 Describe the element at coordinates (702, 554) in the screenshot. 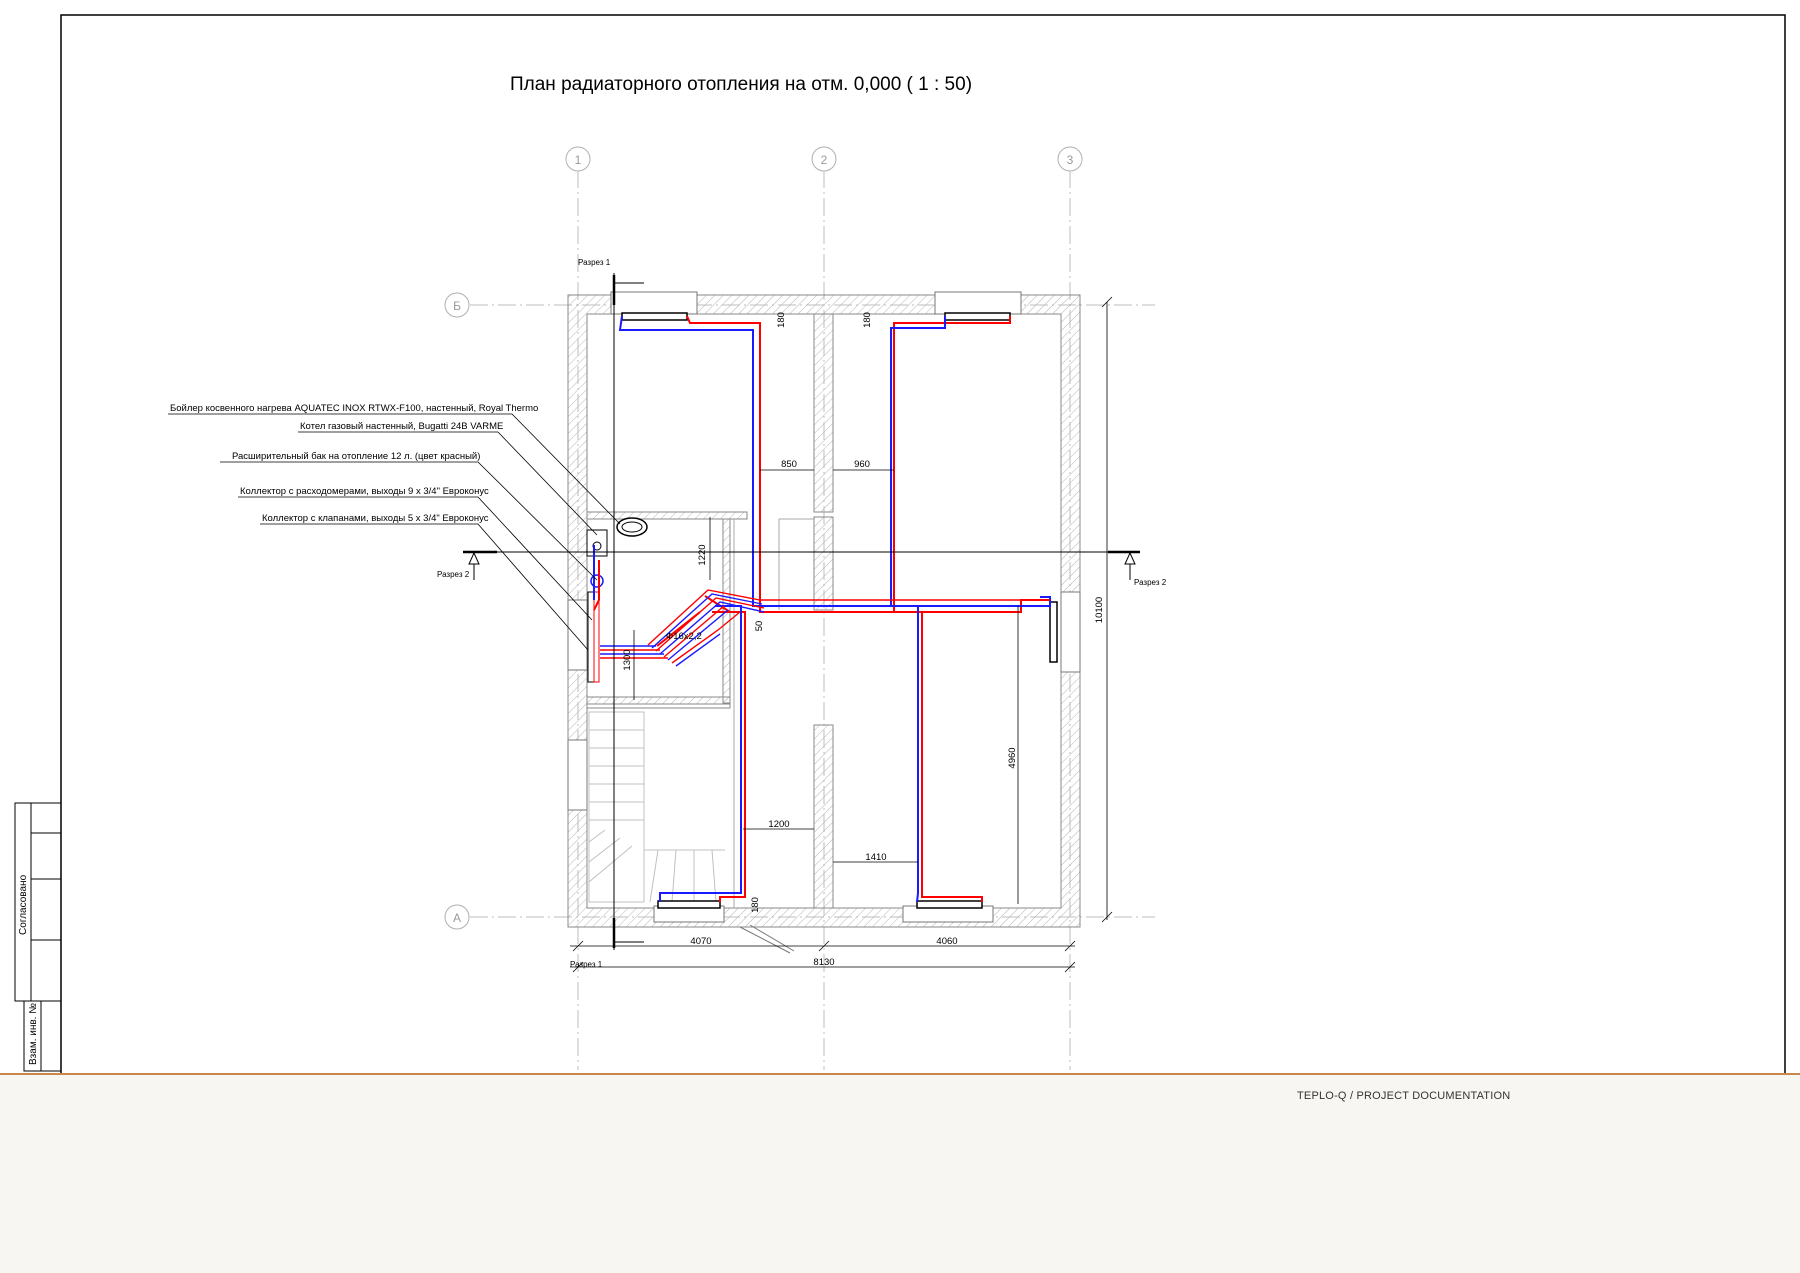

I see `dim-1220: 1220` at that location.